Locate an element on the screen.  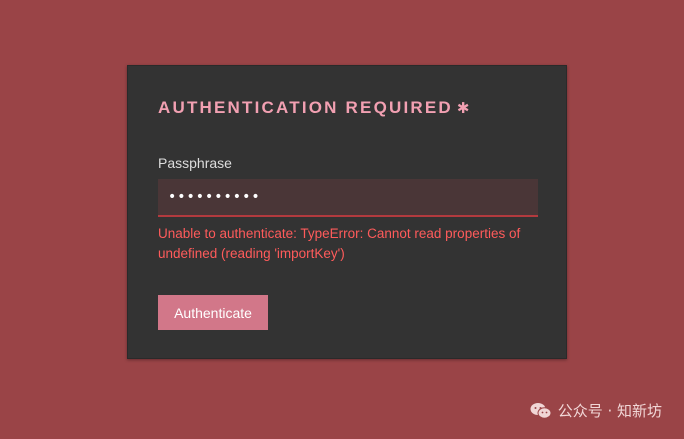
authenticate-button: Authenticate is located at coordinates (213, 312).